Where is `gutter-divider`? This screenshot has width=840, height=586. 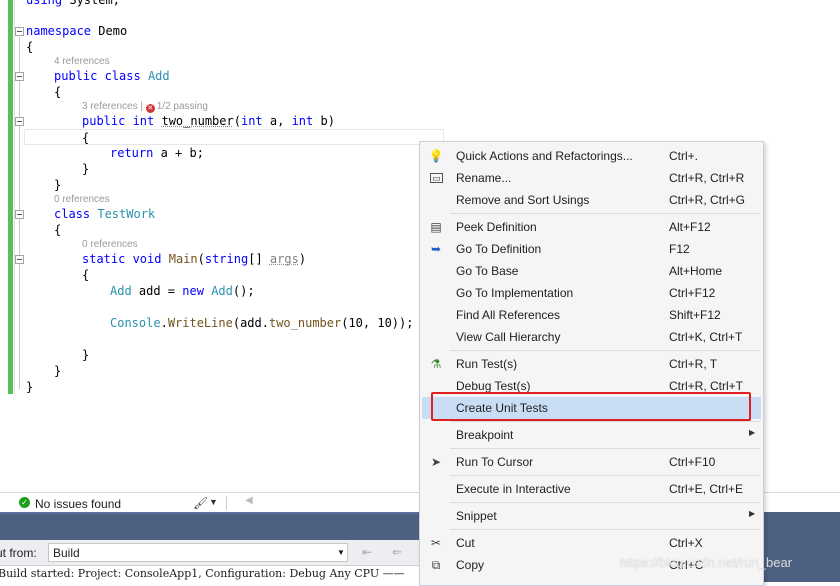 gutter-divider is located at coordinates (14, 197).